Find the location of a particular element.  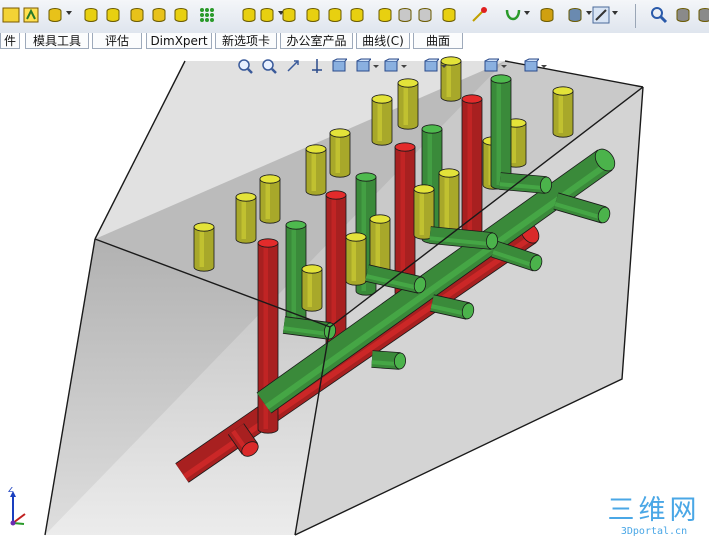

instant3d-icon is located at coordinates (575, 15).